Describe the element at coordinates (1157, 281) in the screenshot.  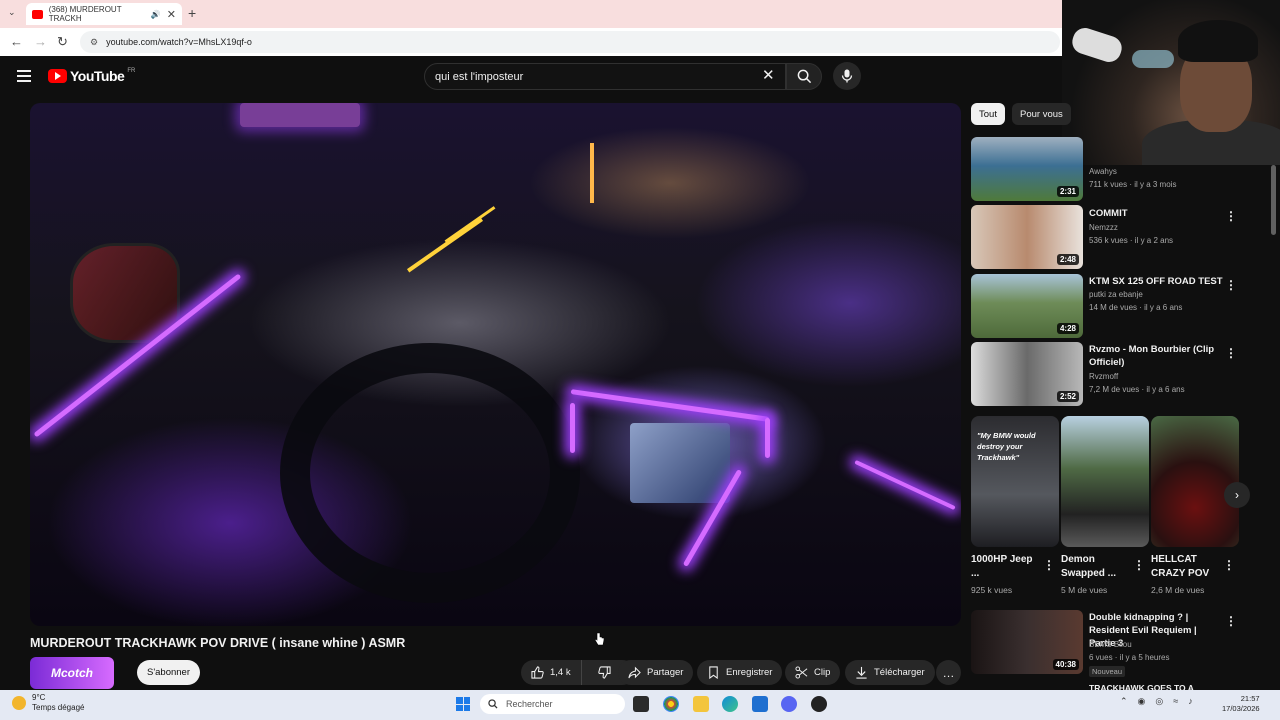
I see `video-title: KTM SX 125 OFF ROAD TEST` at that location.